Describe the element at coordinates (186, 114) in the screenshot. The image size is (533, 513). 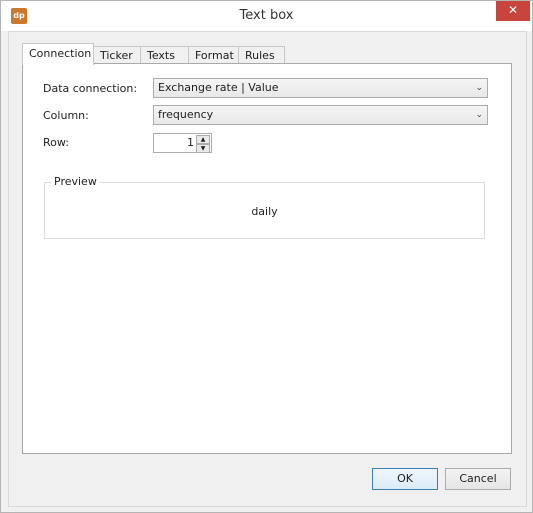
I see `column-value: frequency` at that location.